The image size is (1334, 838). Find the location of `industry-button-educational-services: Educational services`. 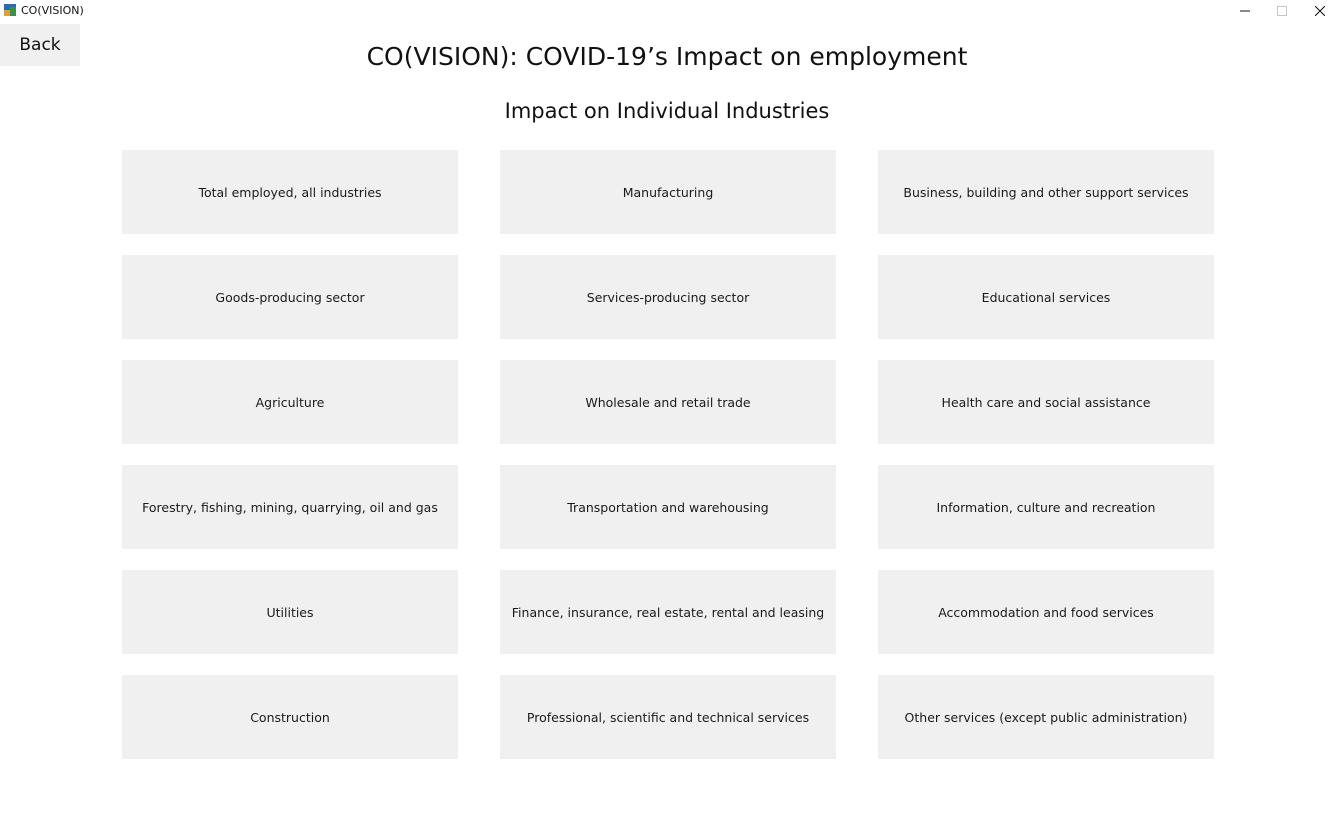

industry-button-educational-services: Educational services is located at coordinates (1046, 297).